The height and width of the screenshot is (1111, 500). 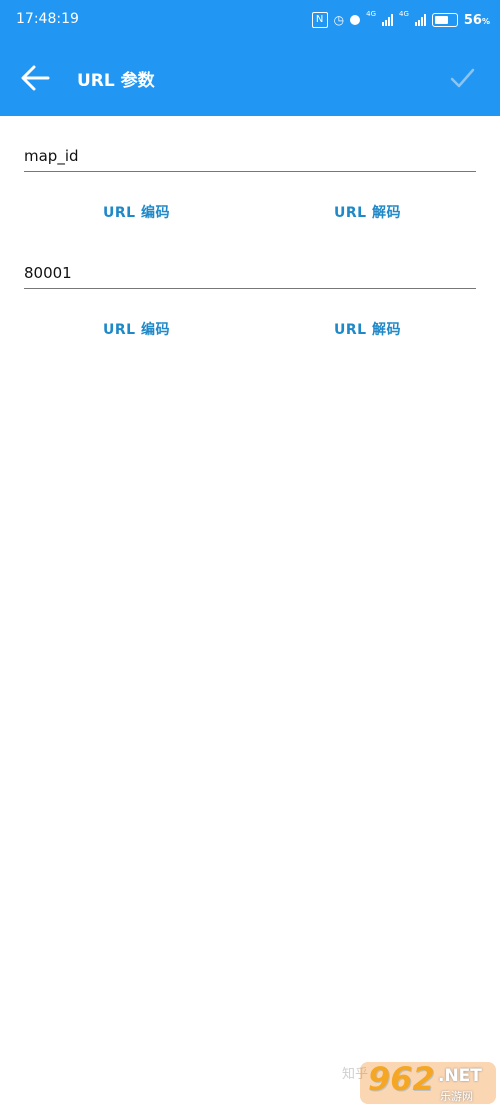 I want to click on notification-dot-icon, so click(x=355, y=20).